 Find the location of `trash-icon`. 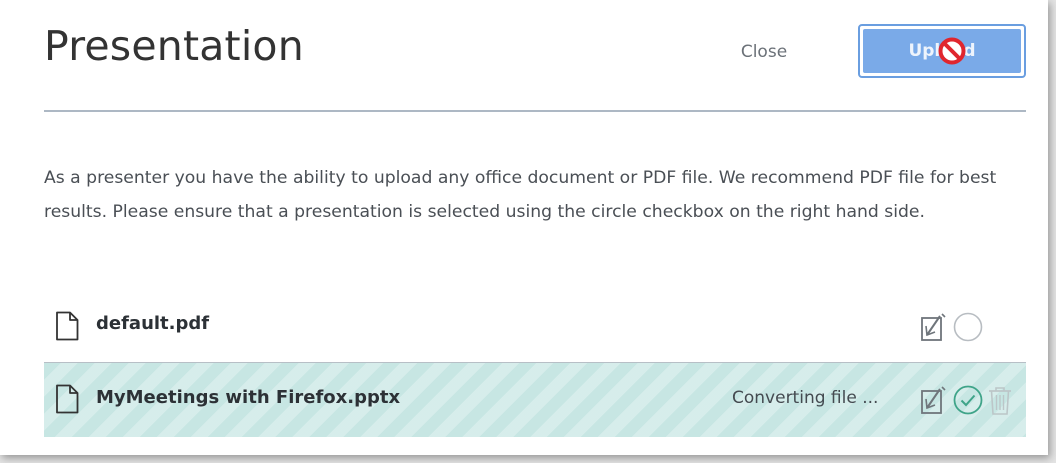

trash-icon is located at coordinates (1000, 401).